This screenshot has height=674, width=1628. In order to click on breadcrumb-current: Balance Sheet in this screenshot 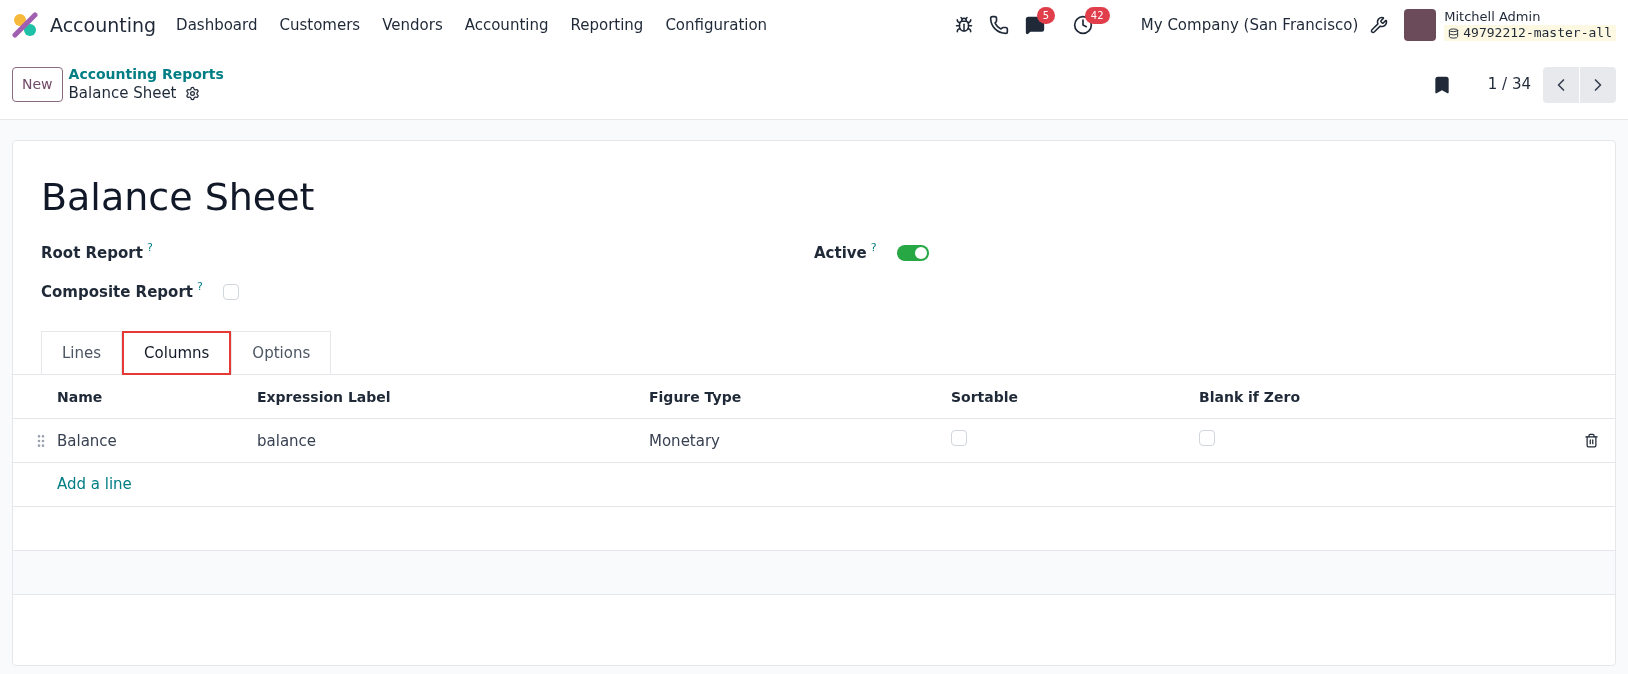, I will do `click(122, 93)`.